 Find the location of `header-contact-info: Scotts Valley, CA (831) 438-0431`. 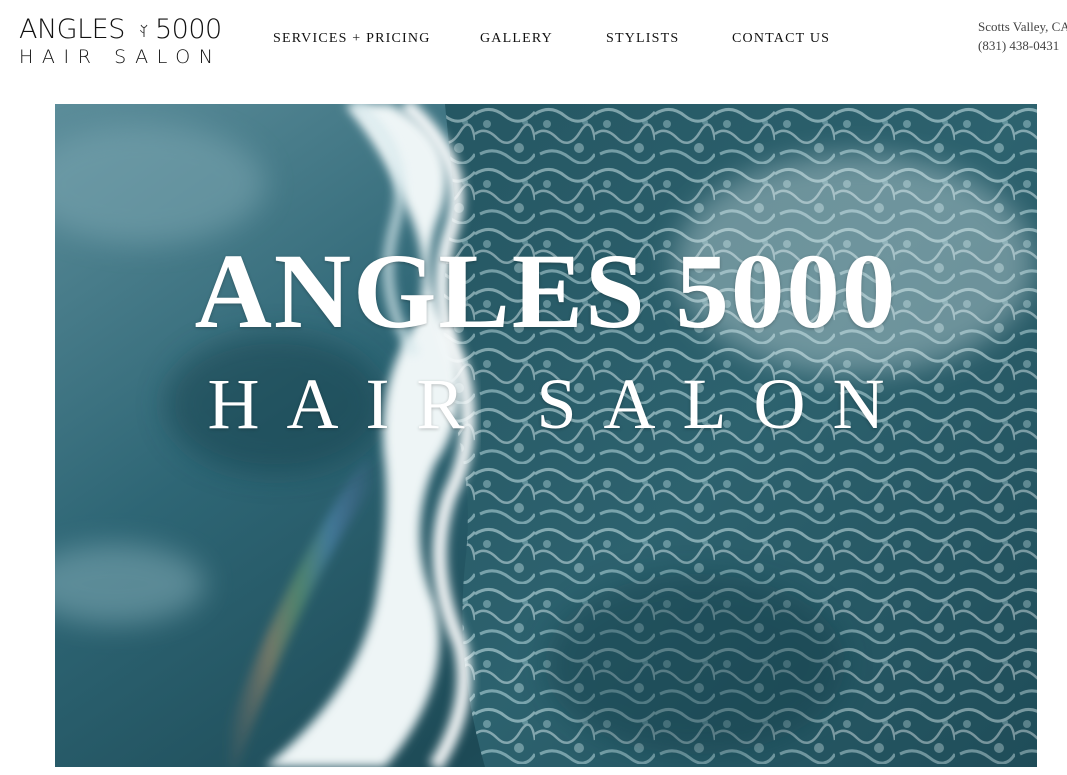

header-contact-info: Scotts Valley, CA (831) 438-0431 is located at coordinates (1022, 36).